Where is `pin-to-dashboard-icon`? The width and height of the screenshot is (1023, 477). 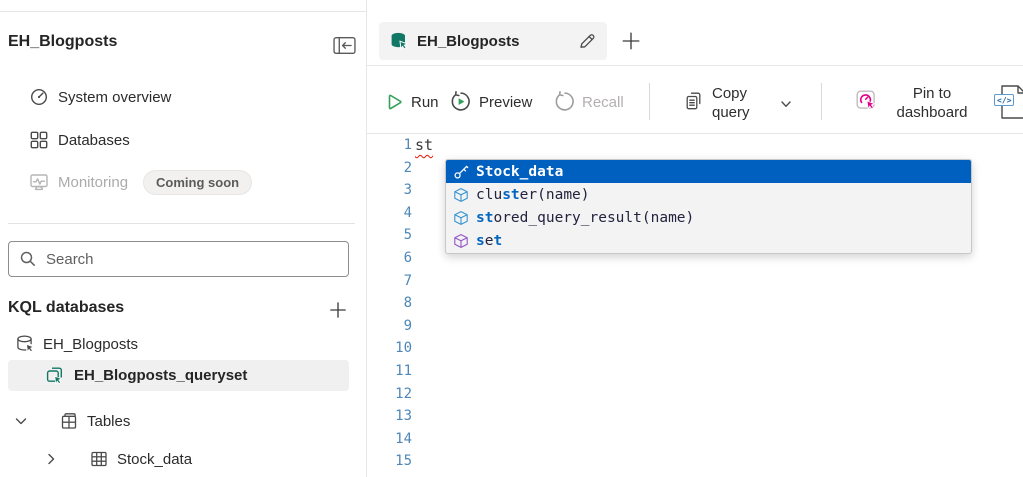
pin-to-dashboard-icon is located at coordinates (867, 101).